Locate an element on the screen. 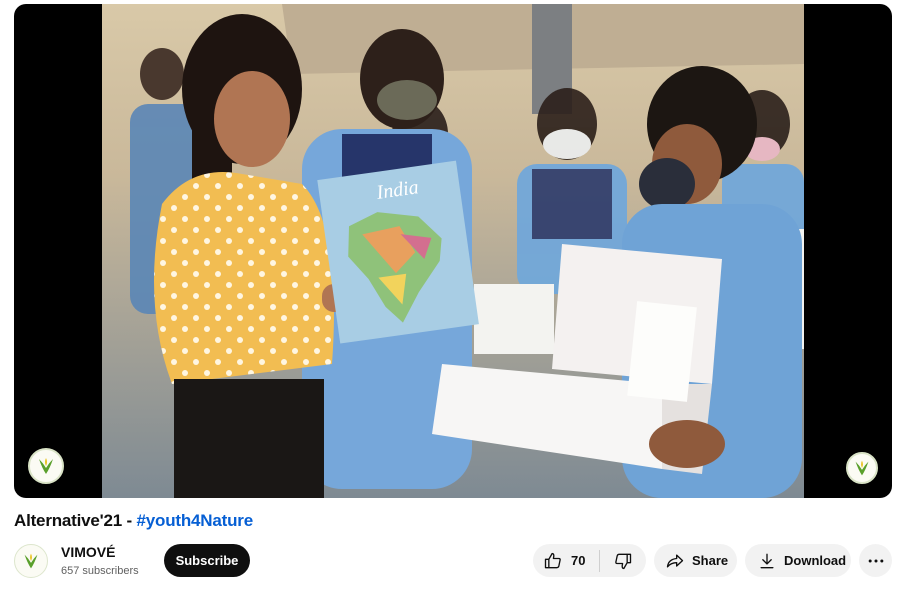 This screenshot has width=906, height=595. download-label: Download is located at coordinates (815, 560).